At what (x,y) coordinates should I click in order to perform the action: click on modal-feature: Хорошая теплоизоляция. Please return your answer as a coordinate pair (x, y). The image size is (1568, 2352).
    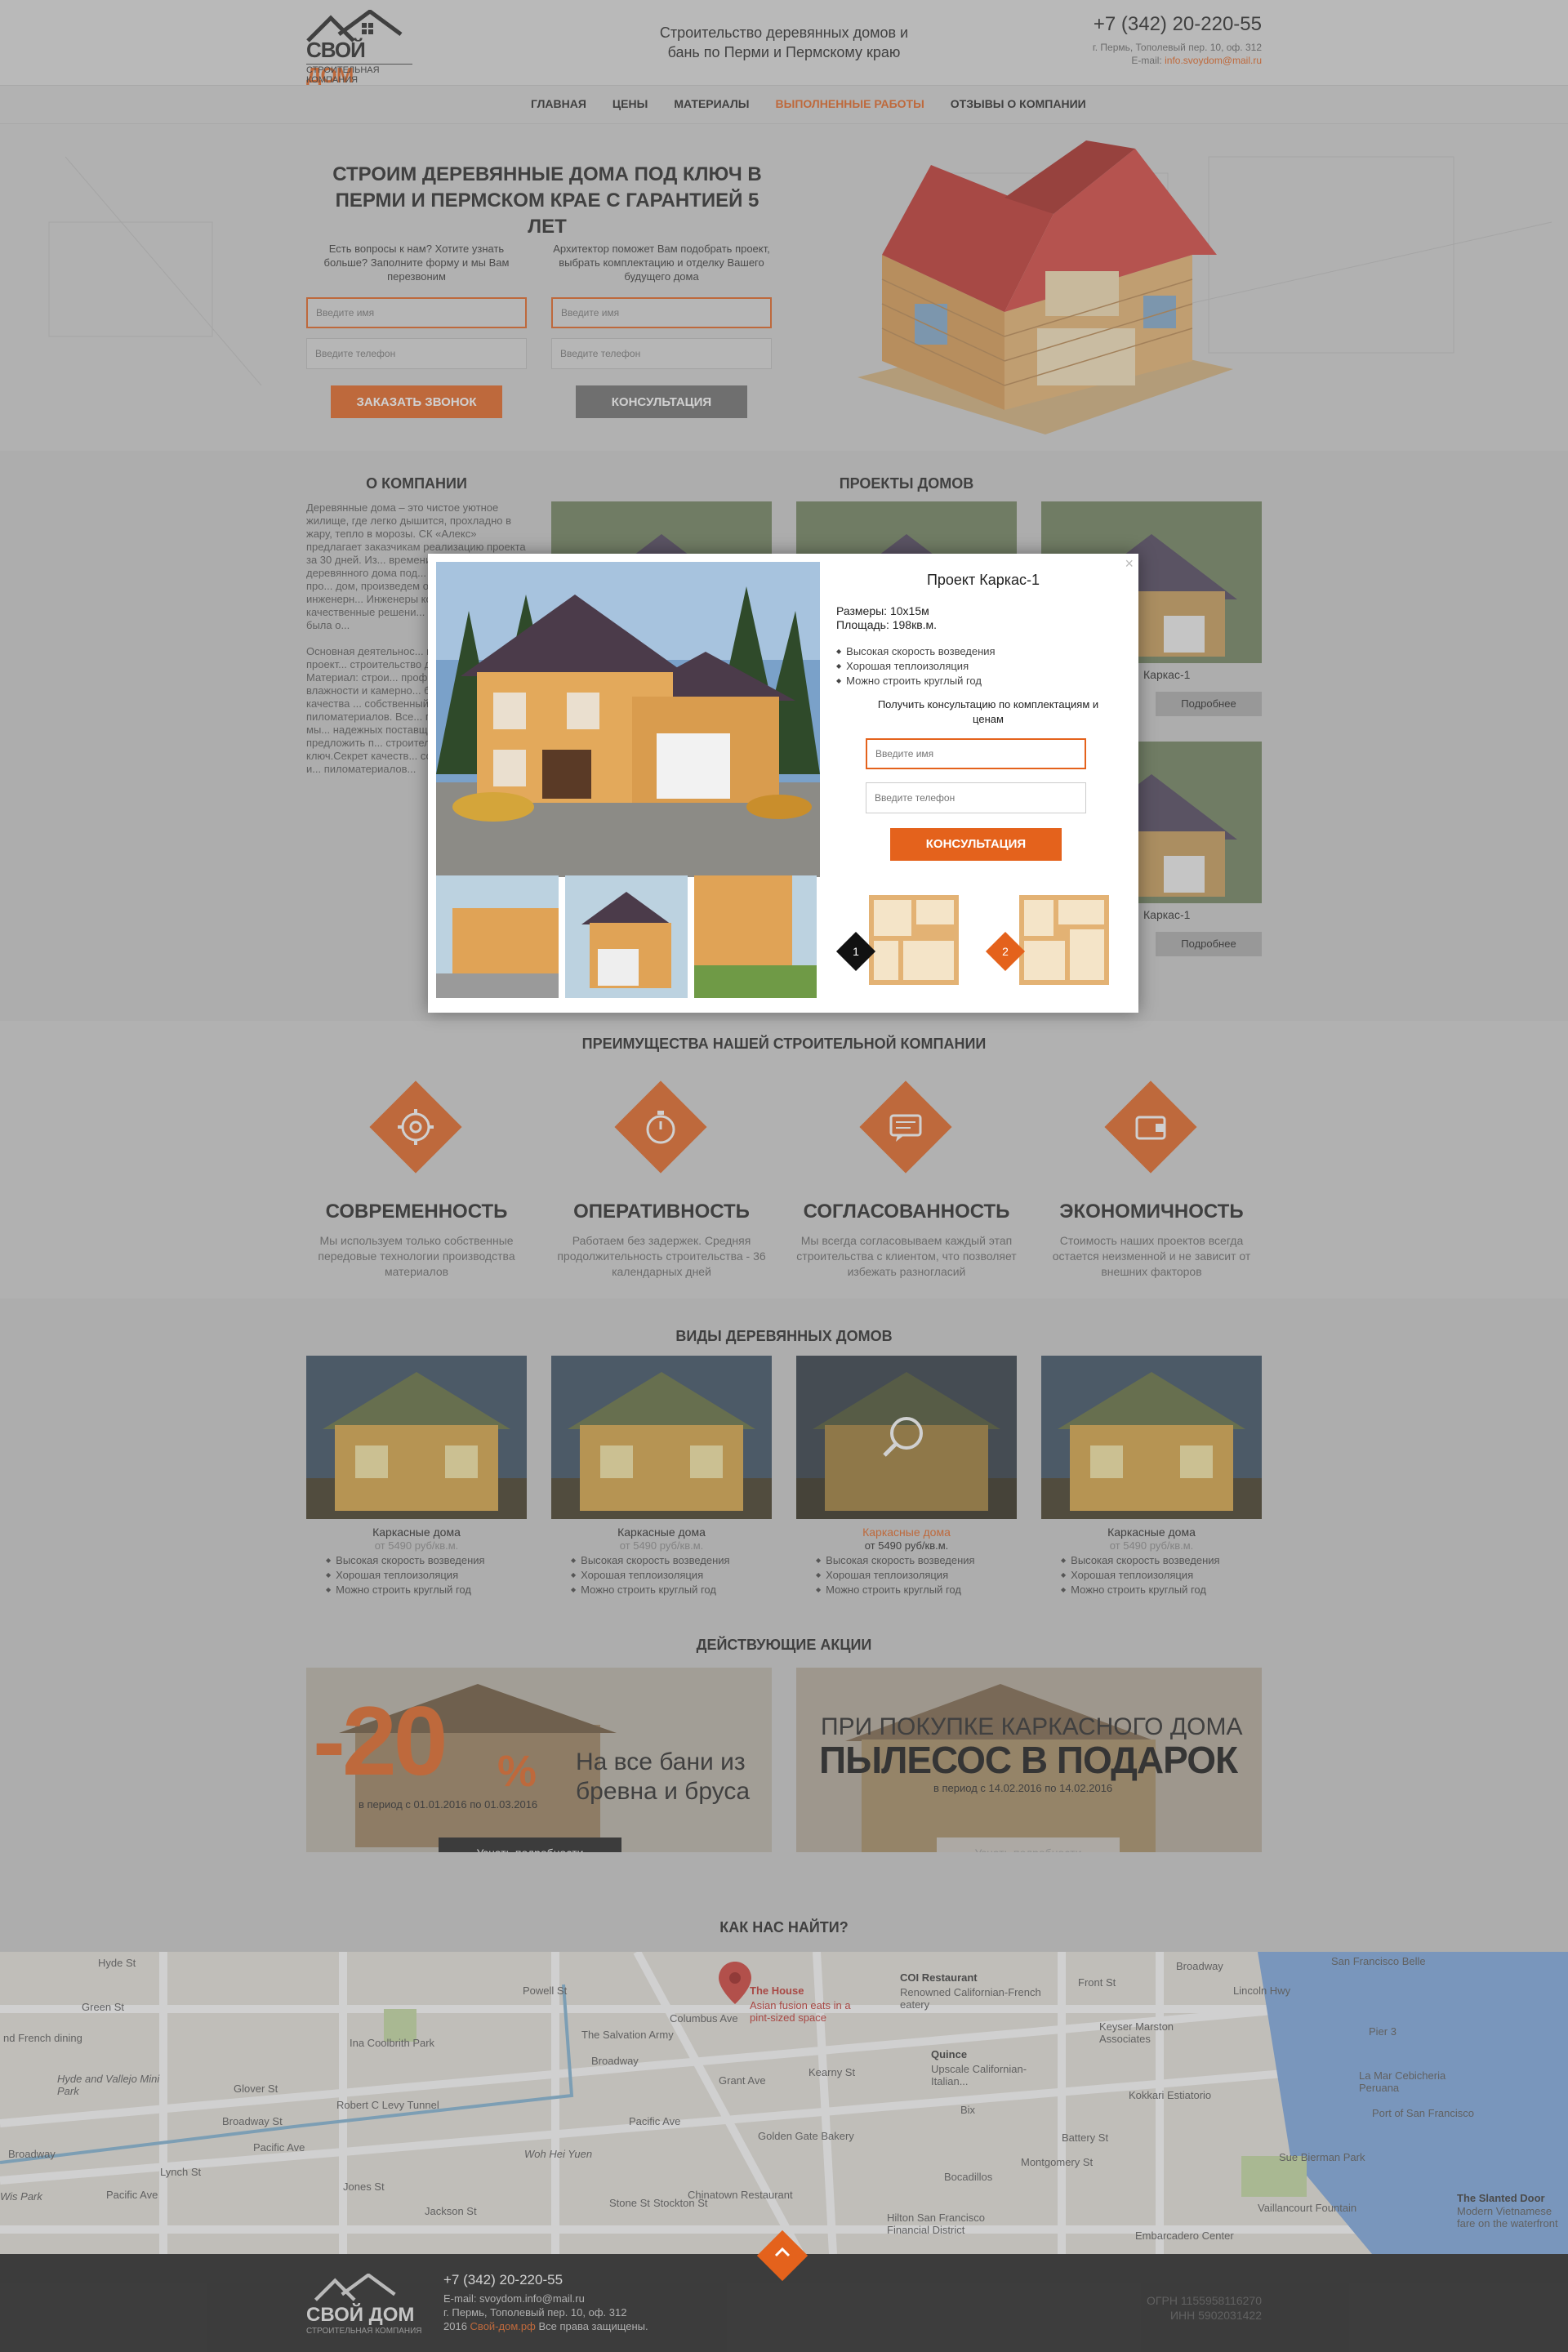
    Looking at the image, I should click on (916, 667).